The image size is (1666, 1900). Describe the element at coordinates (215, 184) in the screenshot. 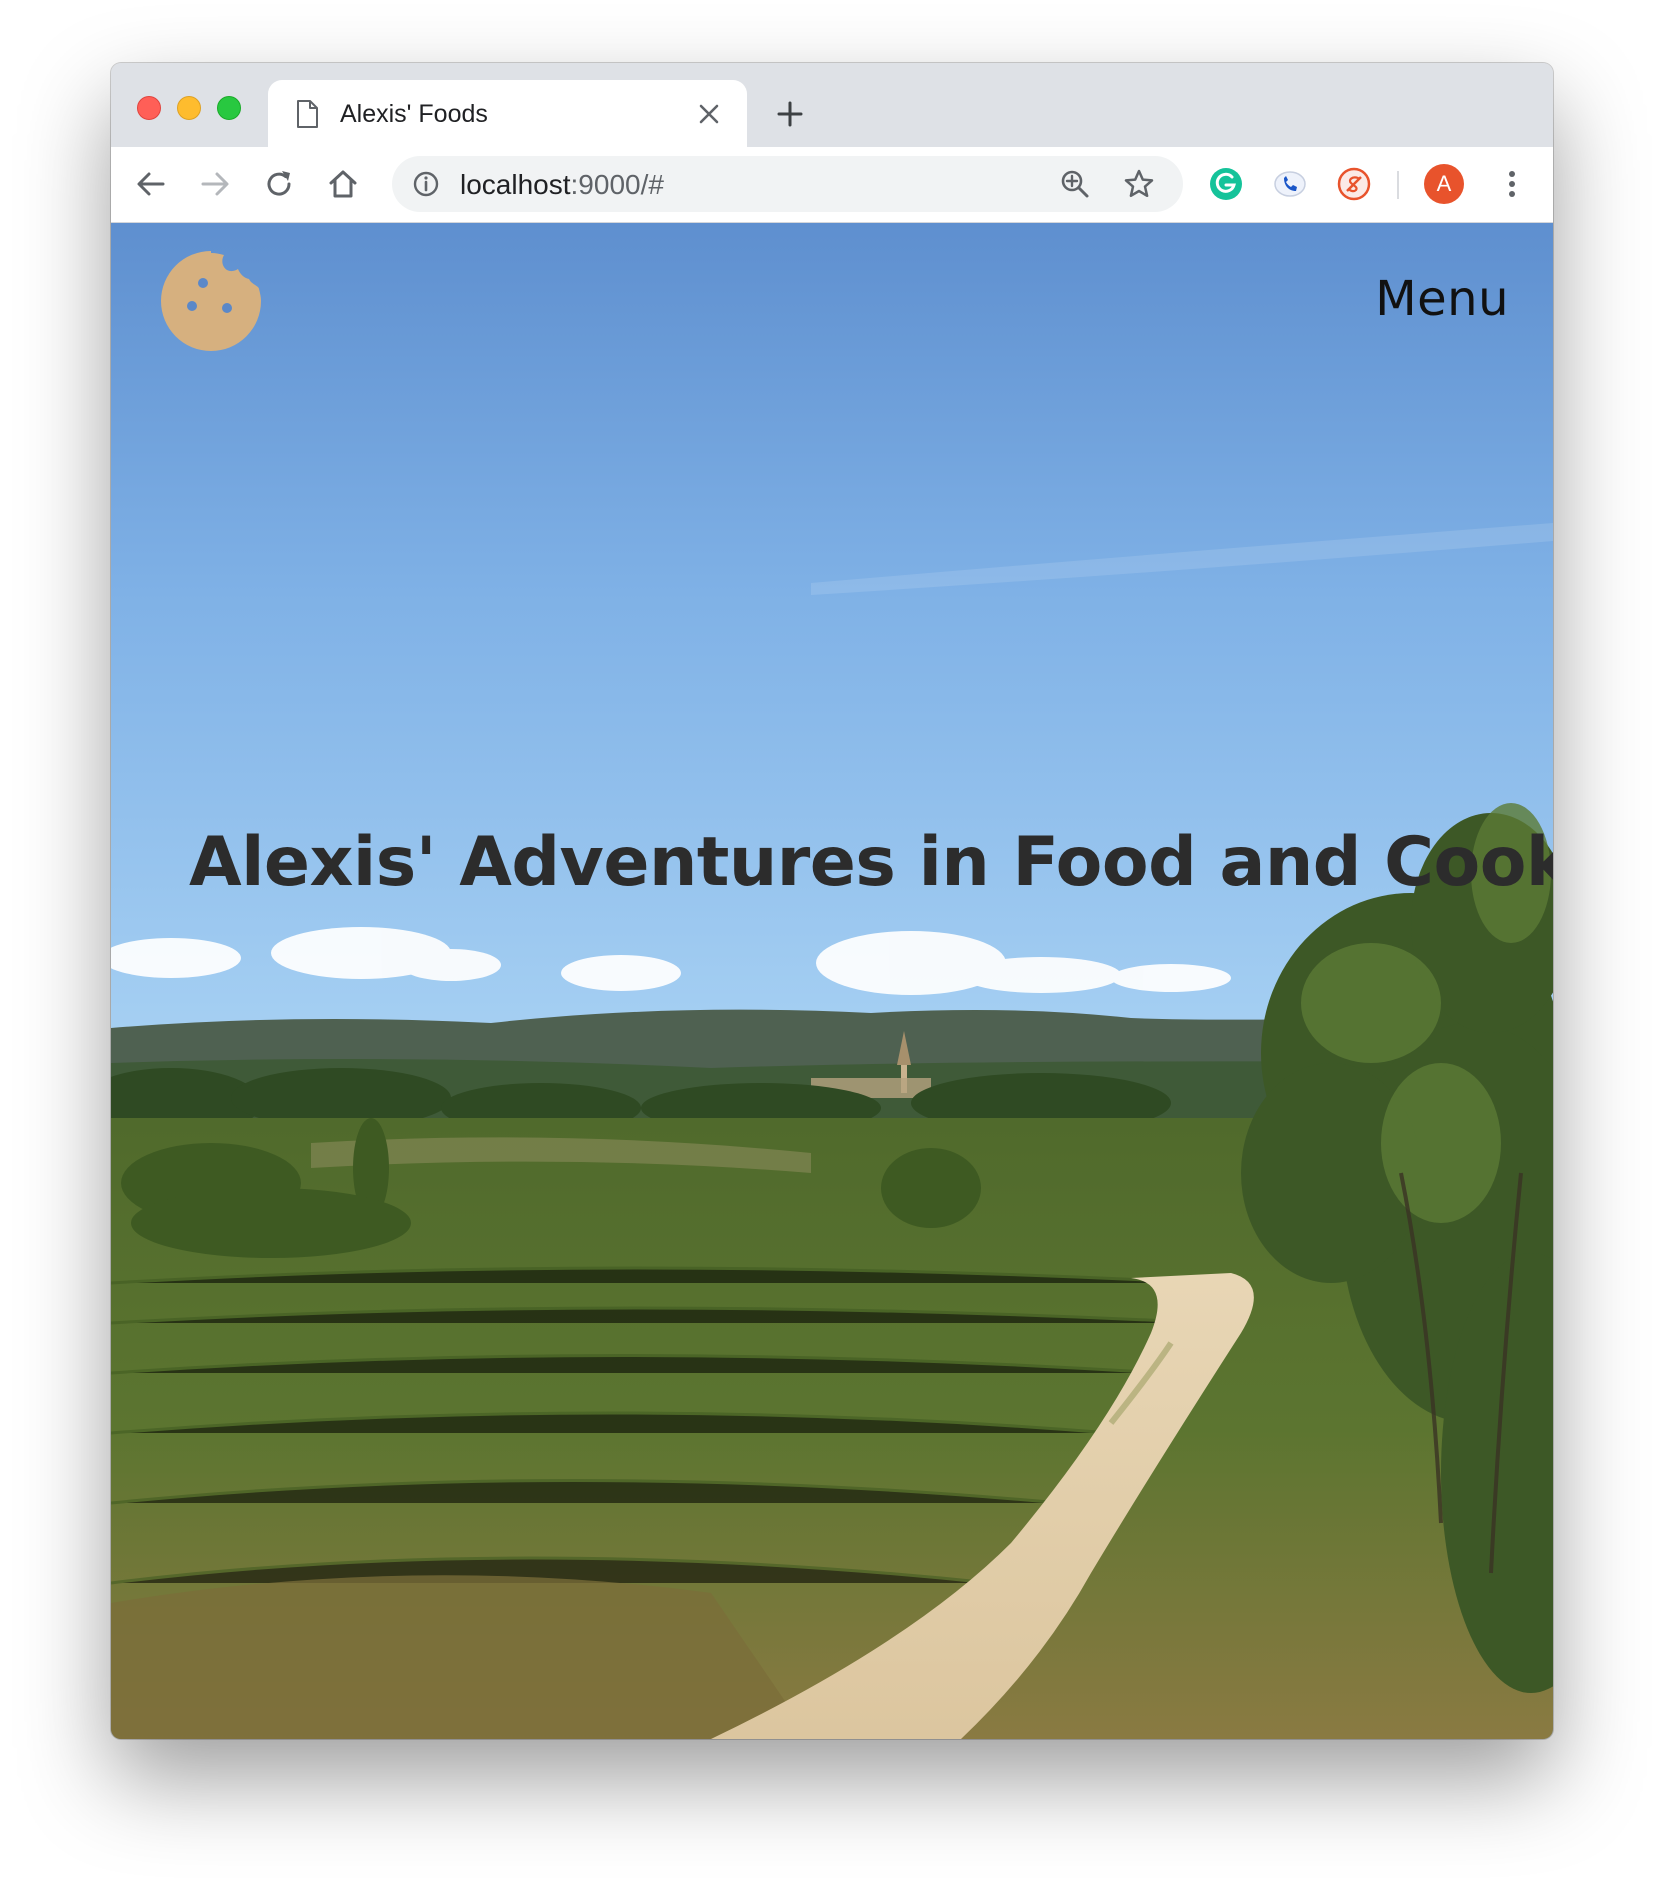

I see `arrow-right-icon` at that location.